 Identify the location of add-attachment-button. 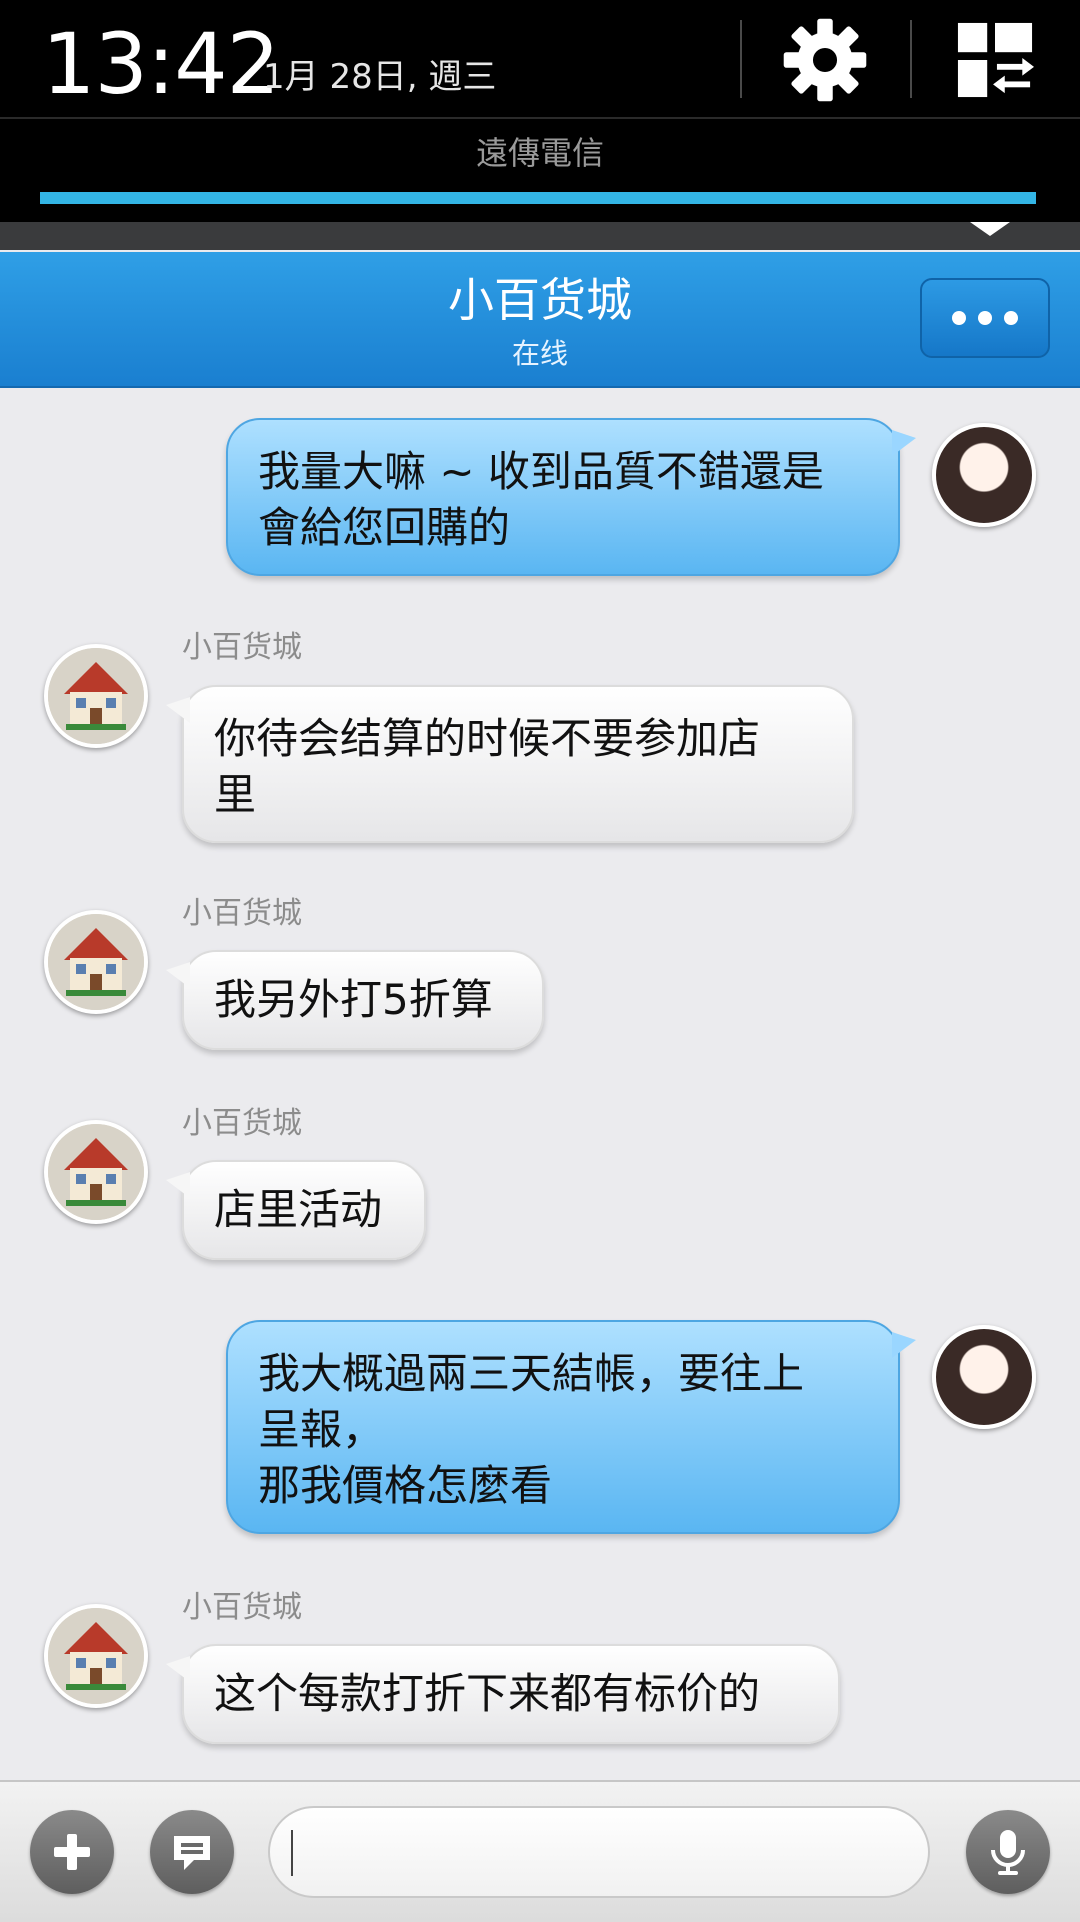
(72, 1852).